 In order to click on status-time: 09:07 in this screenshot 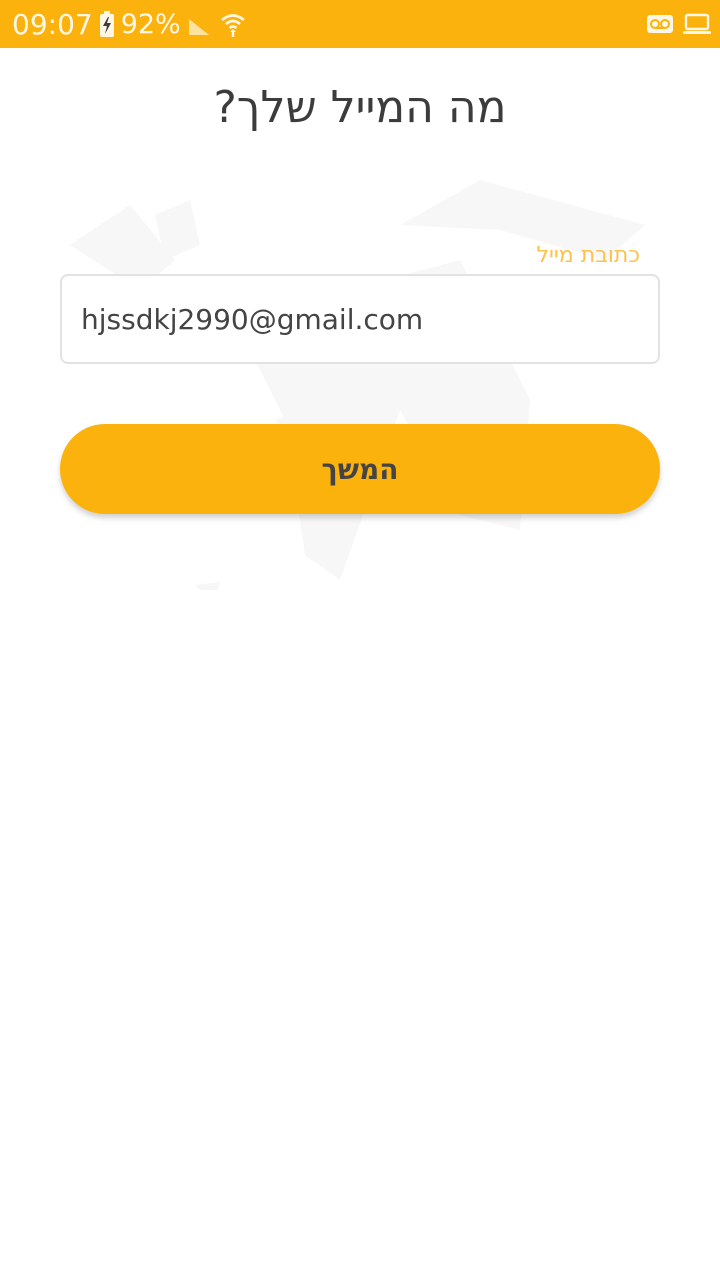, I will do `click(52, 24)`.